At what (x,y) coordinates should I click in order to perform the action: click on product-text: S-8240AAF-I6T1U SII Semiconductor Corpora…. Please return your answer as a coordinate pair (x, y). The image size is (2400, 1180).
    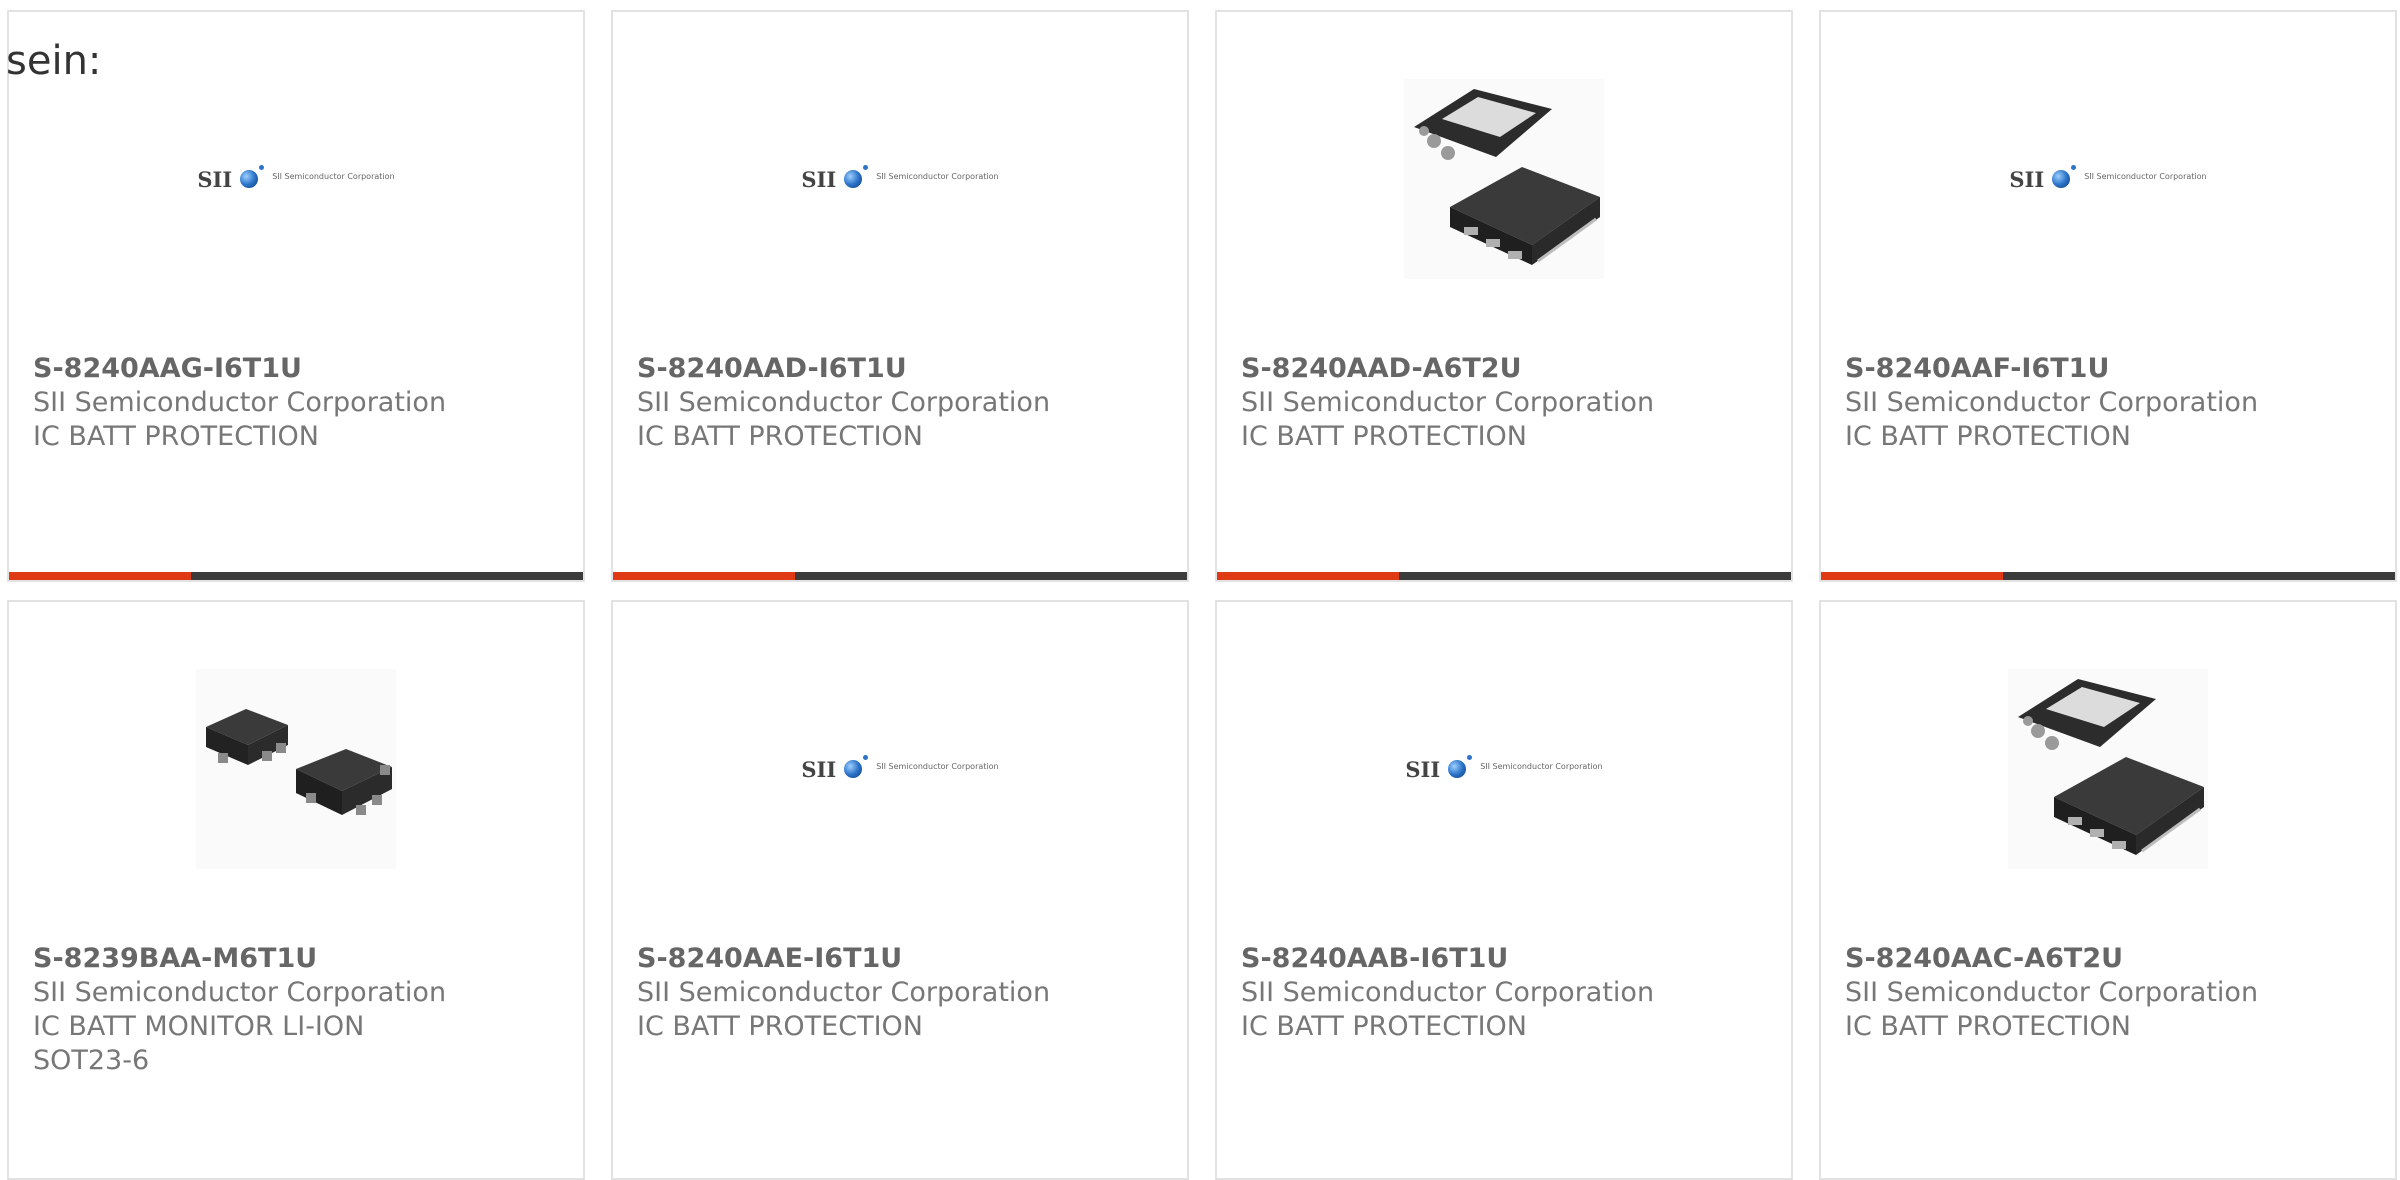
    Looking at the image, I should click on (2114, 403).